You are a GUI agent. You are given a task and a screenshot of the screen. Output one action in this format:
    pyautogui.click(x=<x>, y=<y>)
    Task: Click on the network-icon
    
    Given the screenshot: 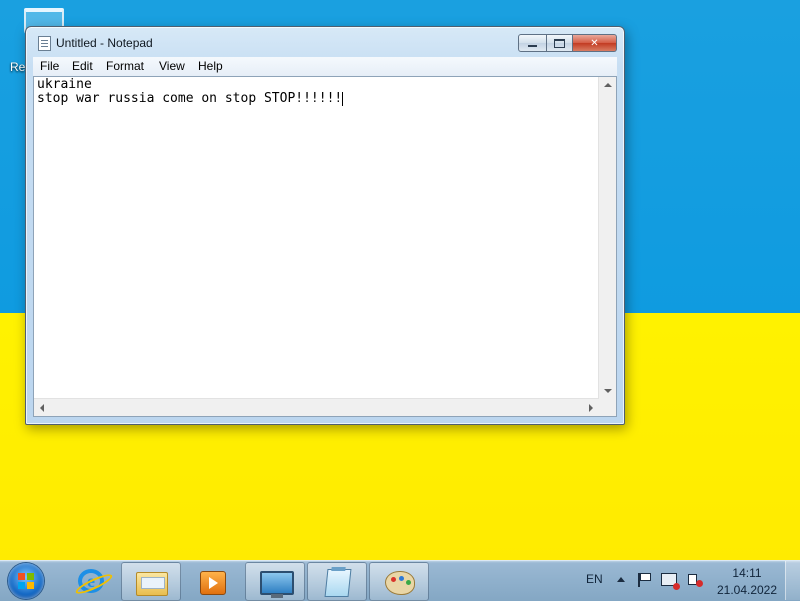 What is the action you would take?
    pyautogui.click(x=670, y=581)
    